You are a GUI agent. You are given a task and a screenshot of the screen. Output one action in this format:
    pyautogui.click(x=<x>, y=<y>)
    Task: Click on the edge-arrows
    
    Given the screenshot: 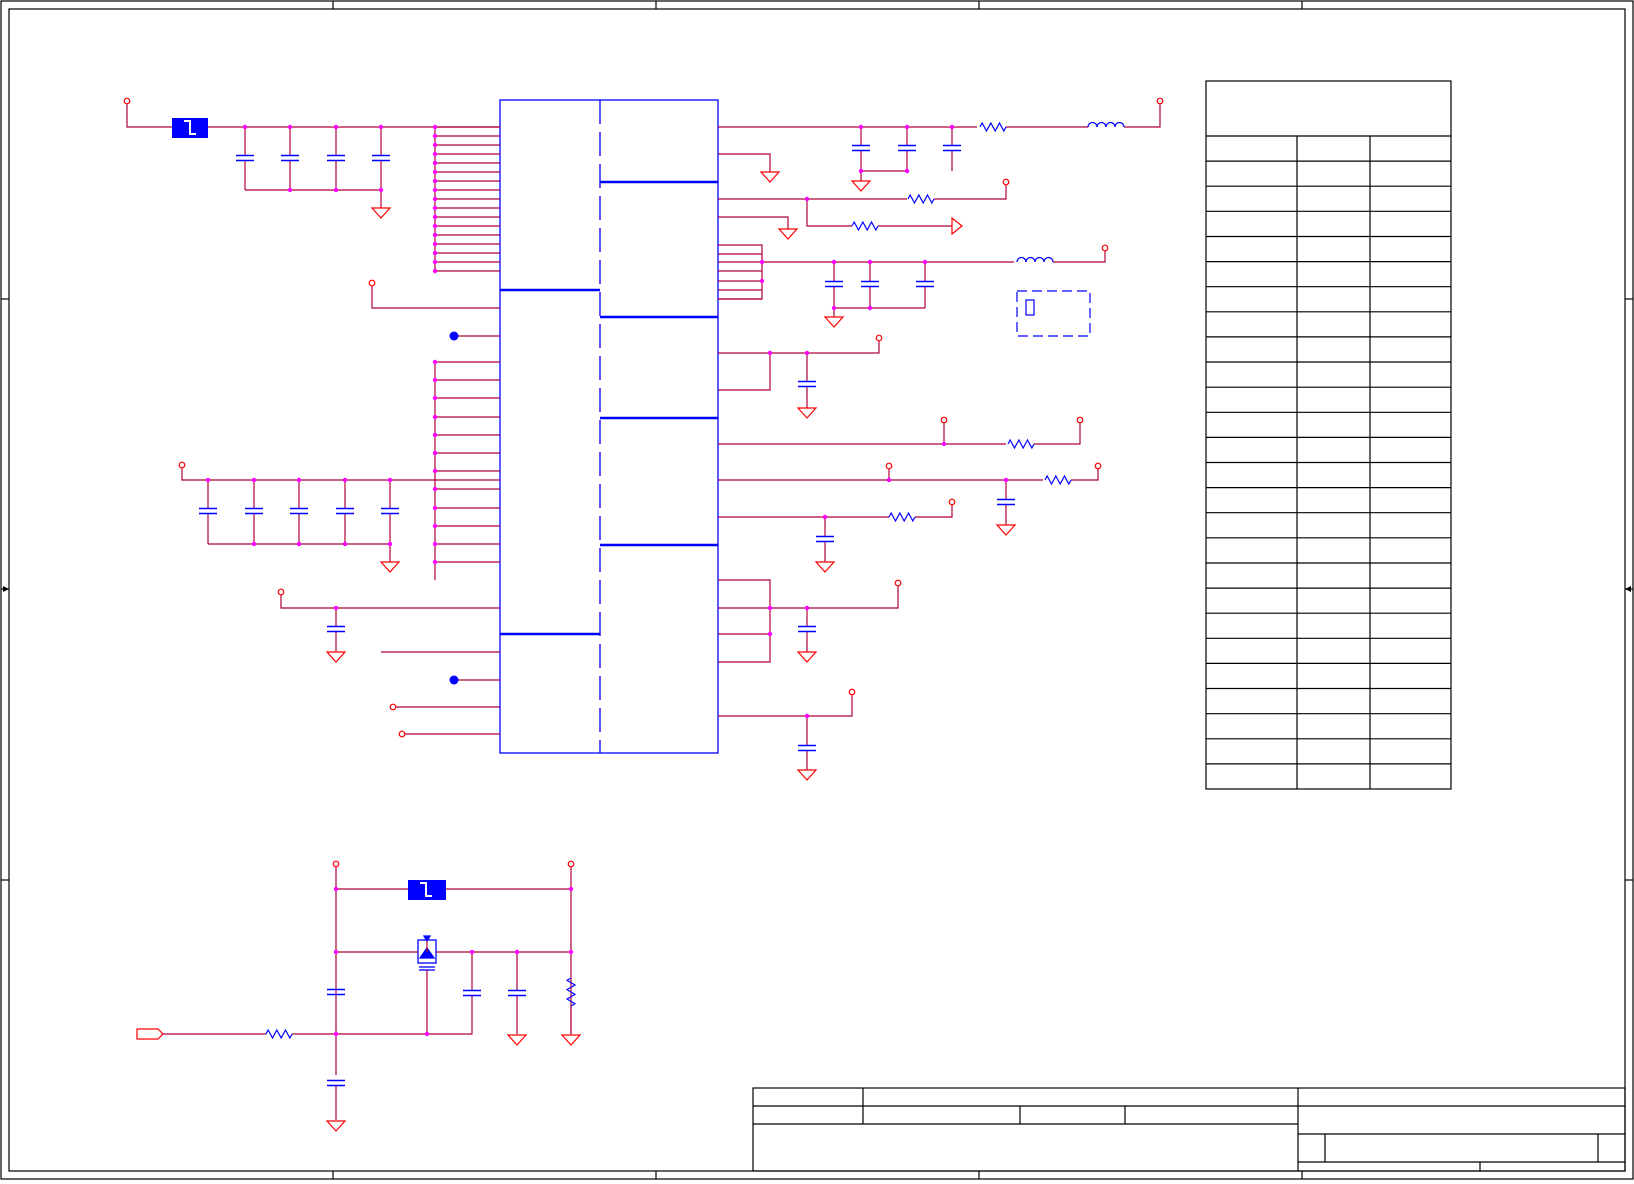 What is the action you would take?
    pyautogui.click(x=817, y=589)
    